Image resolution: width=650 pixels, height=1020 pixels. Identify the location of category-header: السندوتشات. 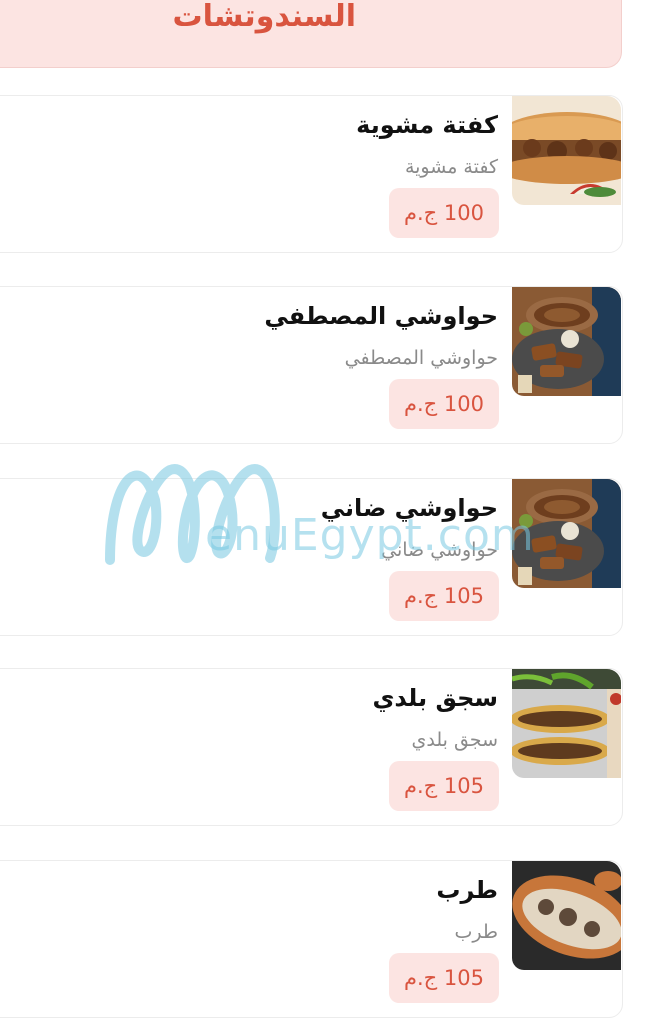
(311, 34).